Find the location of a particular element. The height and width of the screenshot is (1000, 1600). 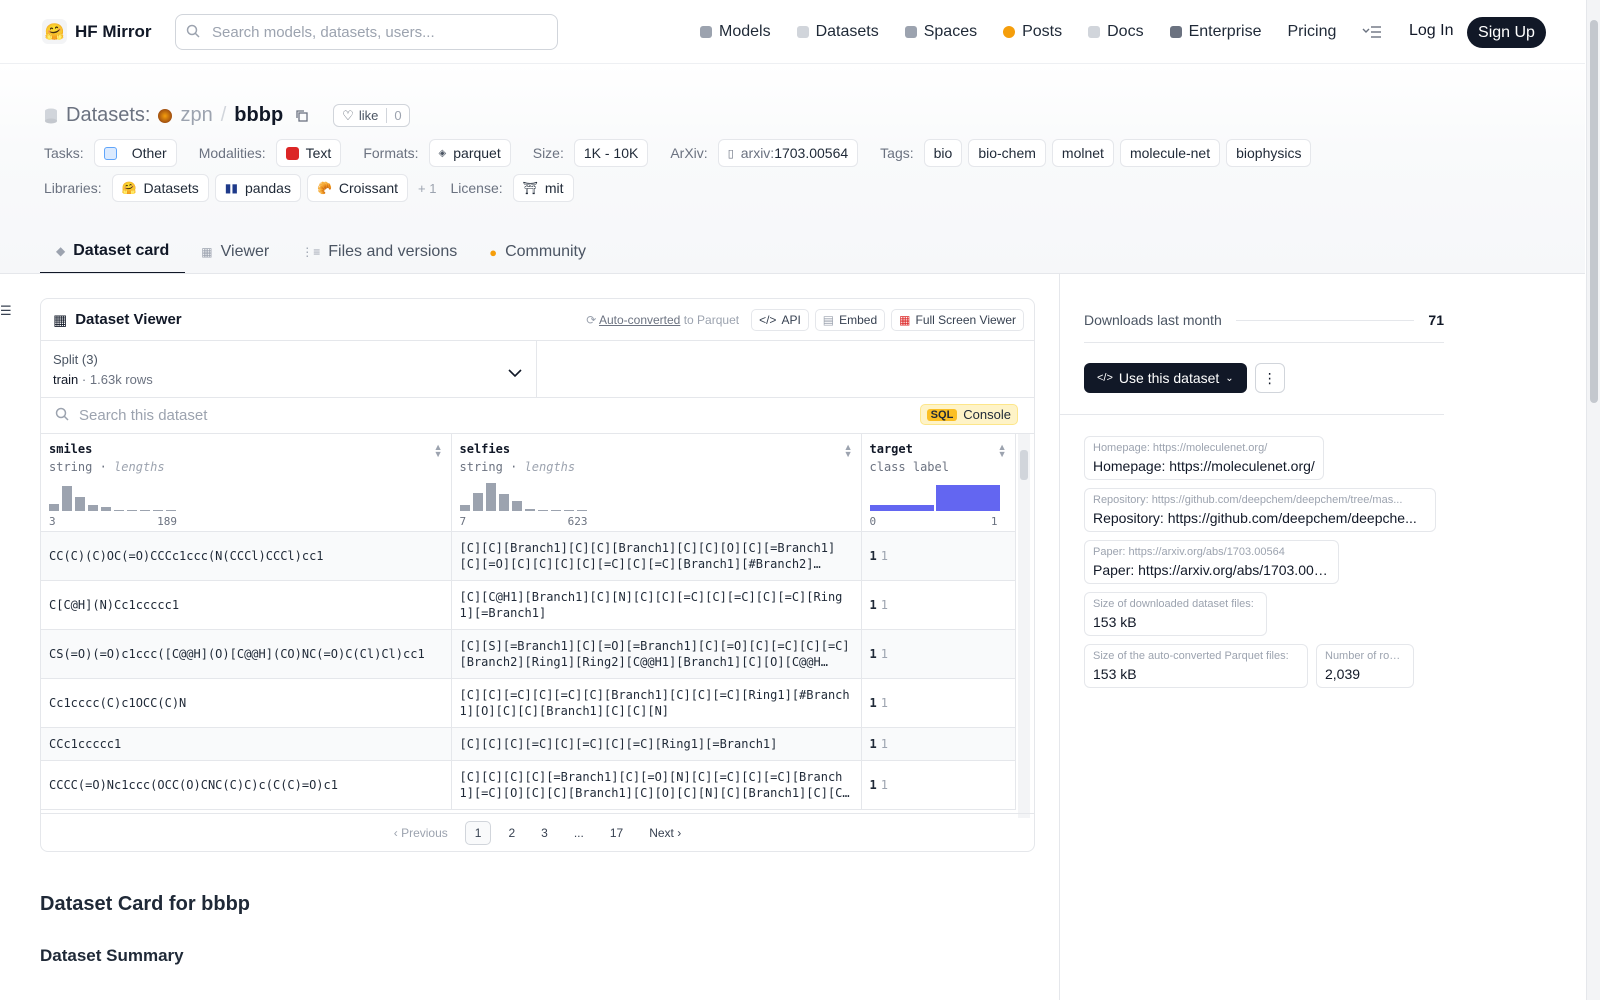

side-menu-toggle-icon: ☰ is located at coordinates (6, 311).